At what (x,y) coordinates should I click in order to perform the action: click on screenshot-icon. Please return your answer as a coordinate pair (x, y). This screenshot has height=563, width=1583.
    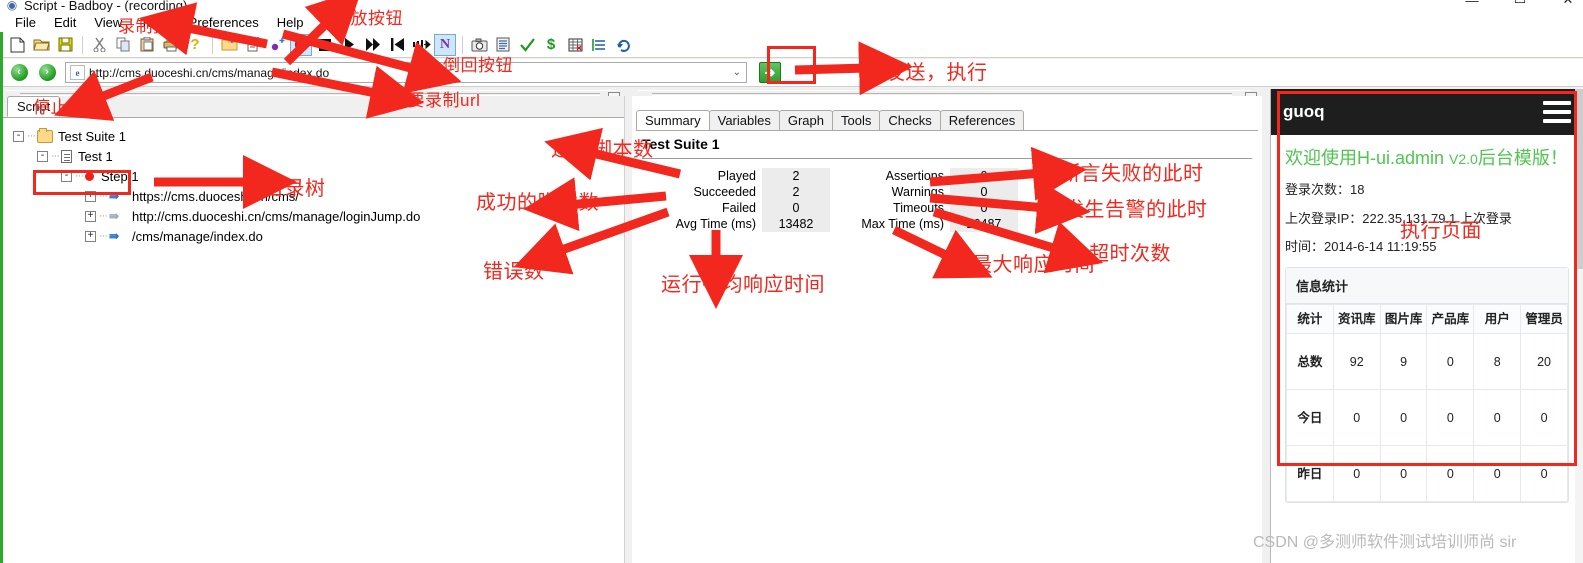
    Looking at the image, I should click on (479, 45).